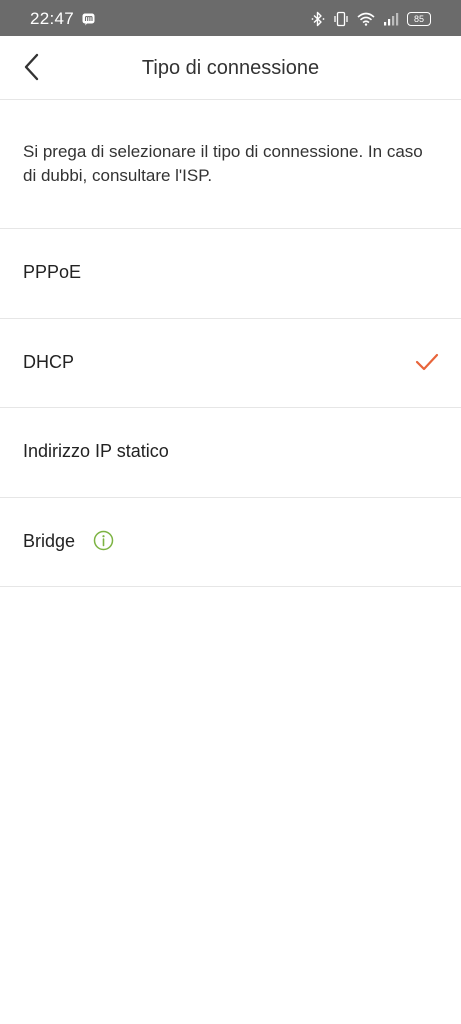 Image resolution: width=461 pixels, height=1024 pixels. What do you see at coordinates (230, 542) in the screenshot?
I see `option-bridge: Bridge` at bounding box center [230, 542].